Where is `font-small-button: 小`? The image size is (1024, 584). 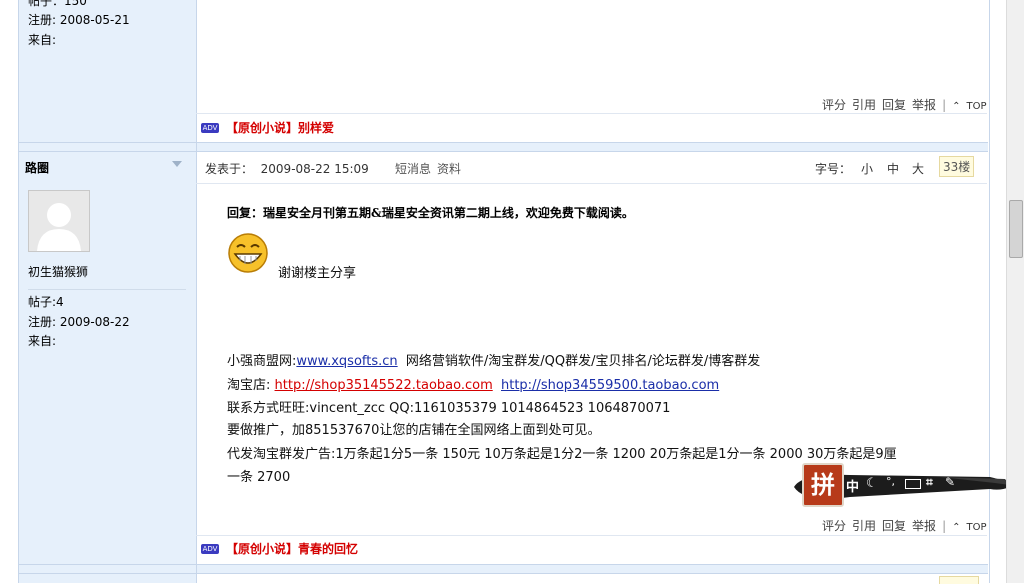
font-small-button: 小 is located at coordinates (867, 168).